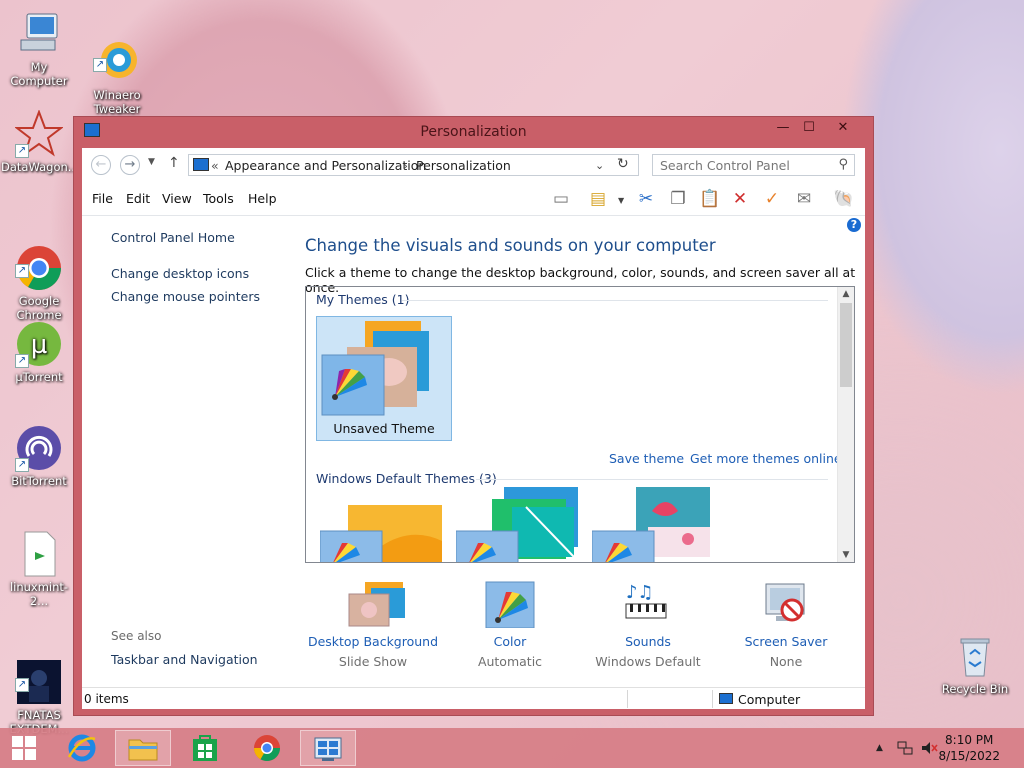 Image resolution: width=1024 pixels, height=768 pixels. I want to click on folder-icon, so click(143, 750).